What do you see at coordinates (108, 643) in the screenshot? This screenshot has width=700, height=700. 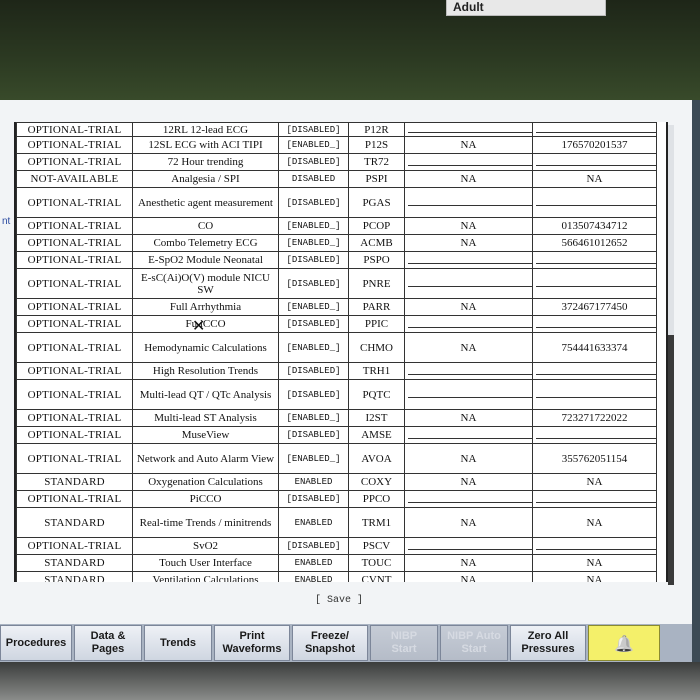 I see `softkey-1: Data & Pages` at bounding box center [108, 643].